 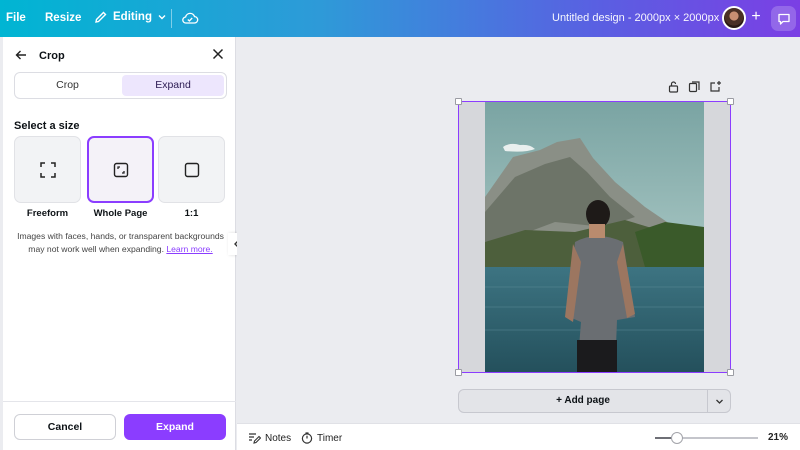 I want to click on close-icon, so click(x=218, y=54).